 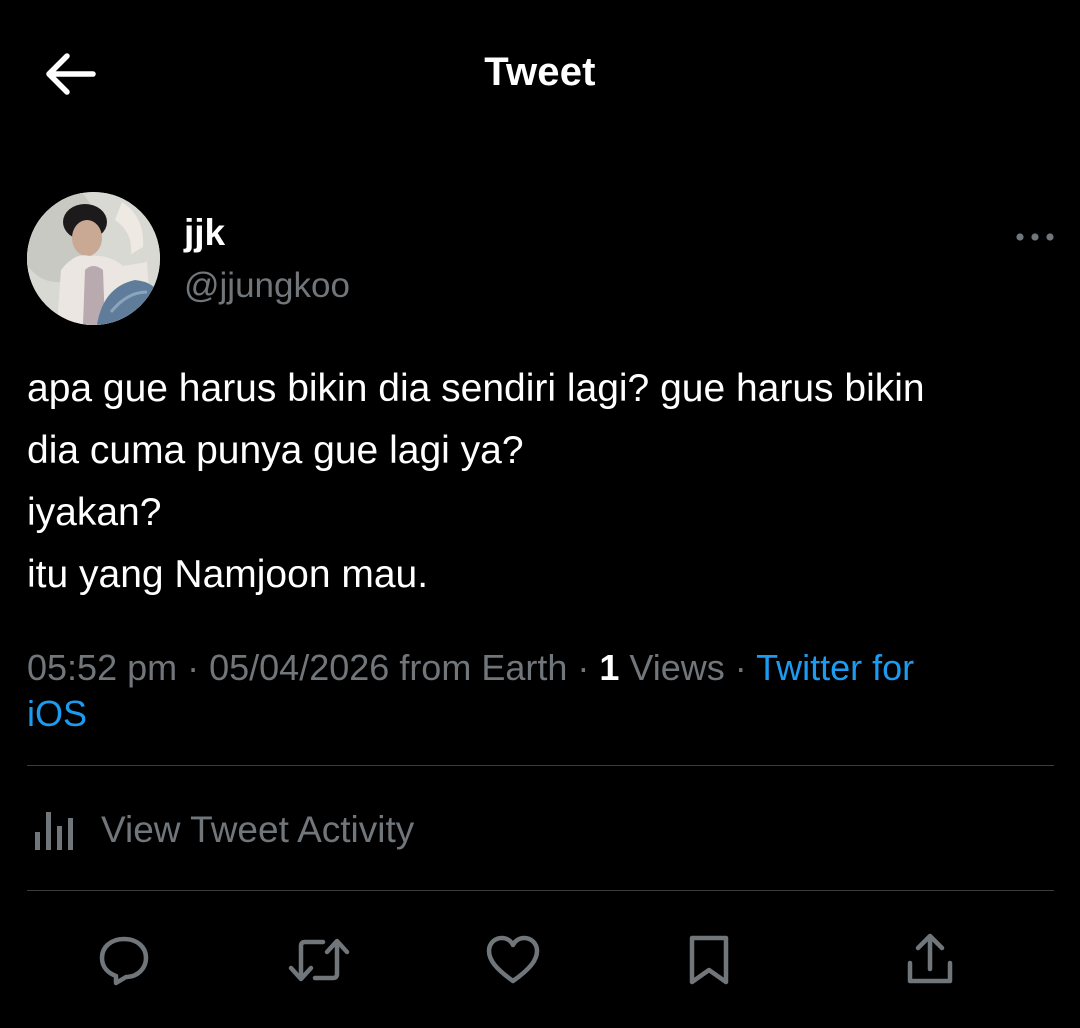 I want to click on views-count: 1, so click(x=609, y=667).